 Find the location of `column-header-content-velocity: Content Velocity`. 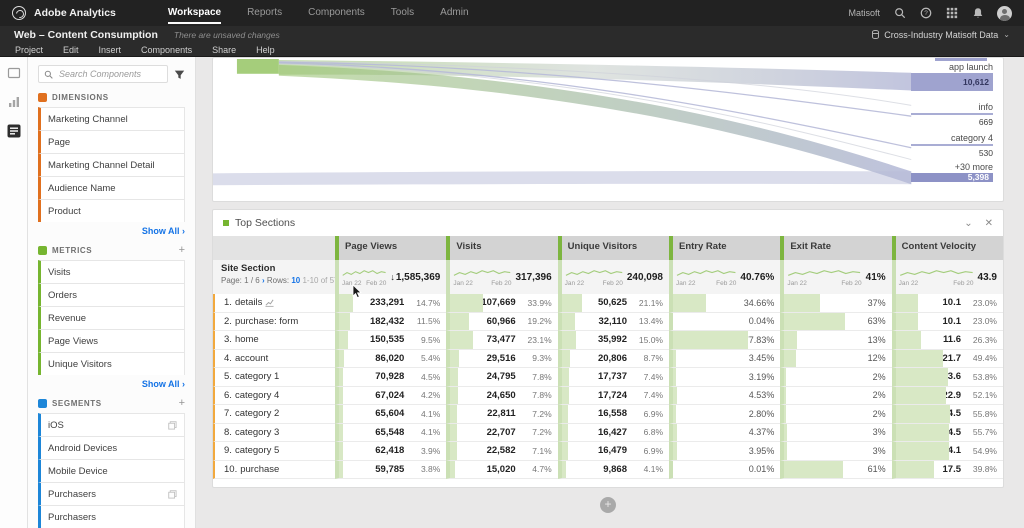

column-header-content-velocity: Content Velocity is located at coordinates (947, 248).